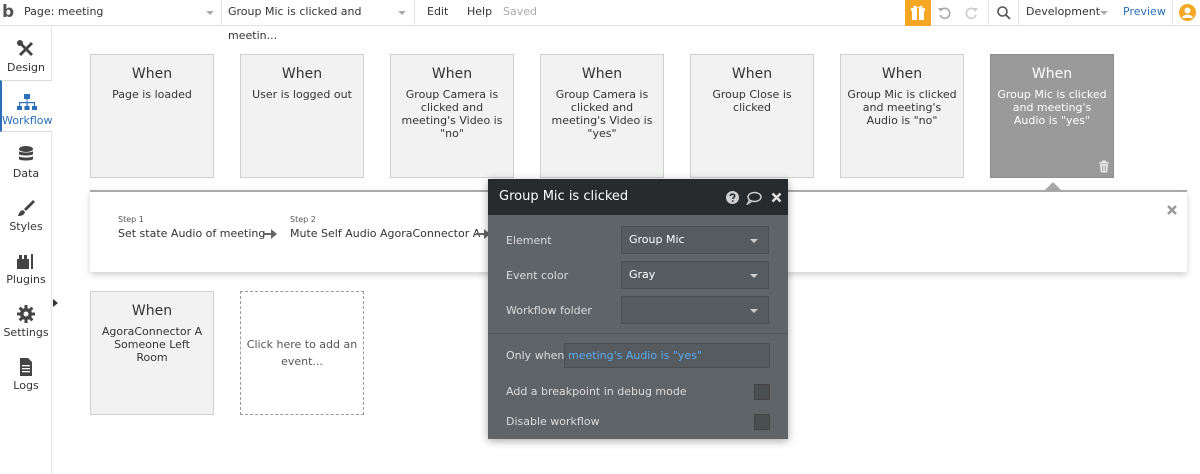 This screenshot has height=474, width=1200. What do you see at coordinates (27, 102) in the screenshot?
I see `workflow-icon` at bounding box center [27, 102].